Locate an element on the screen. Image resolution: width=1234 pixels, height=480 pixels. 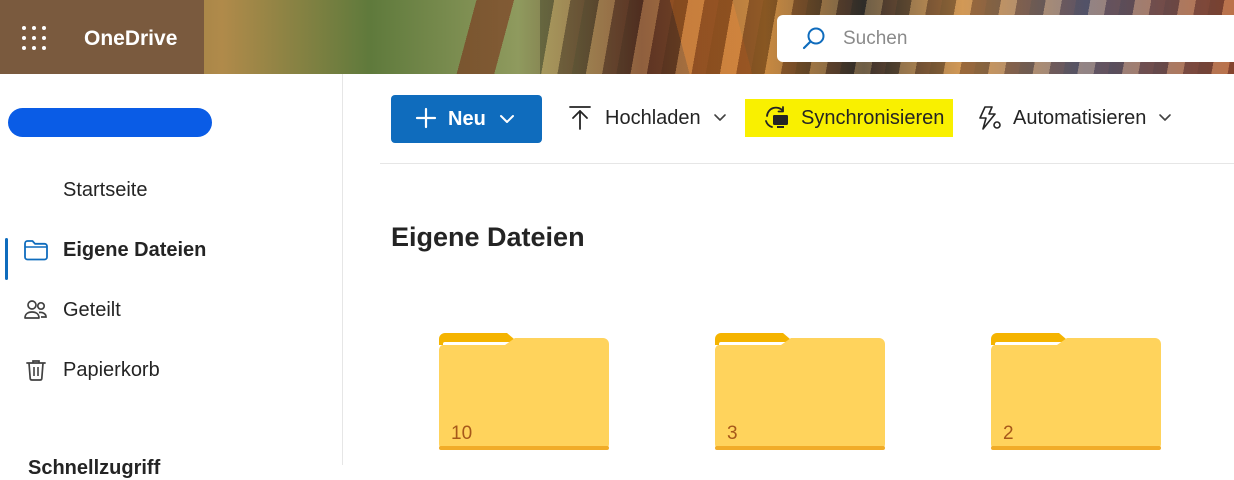
trash-icon is located at coordinates (36, 370).